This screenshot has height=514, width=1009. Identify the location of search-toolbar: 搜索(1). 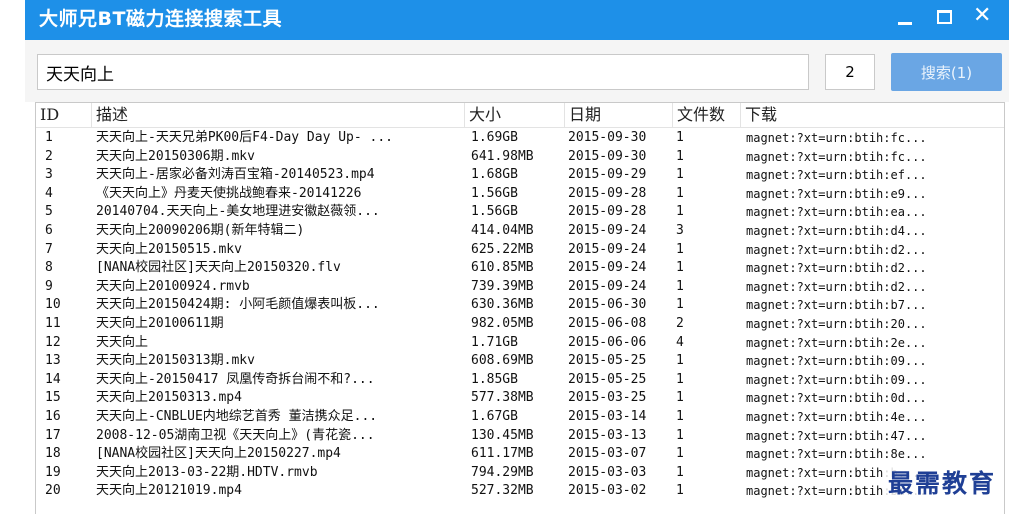
(517, 71).